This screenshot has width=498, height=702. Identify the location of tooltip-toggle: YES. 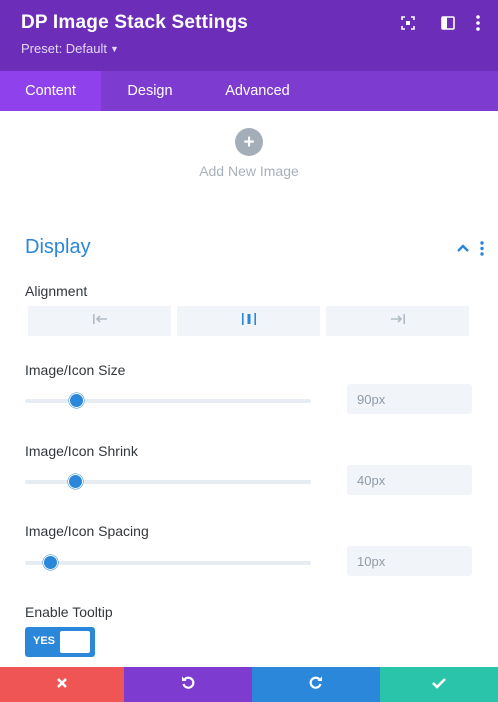
(60, 642).